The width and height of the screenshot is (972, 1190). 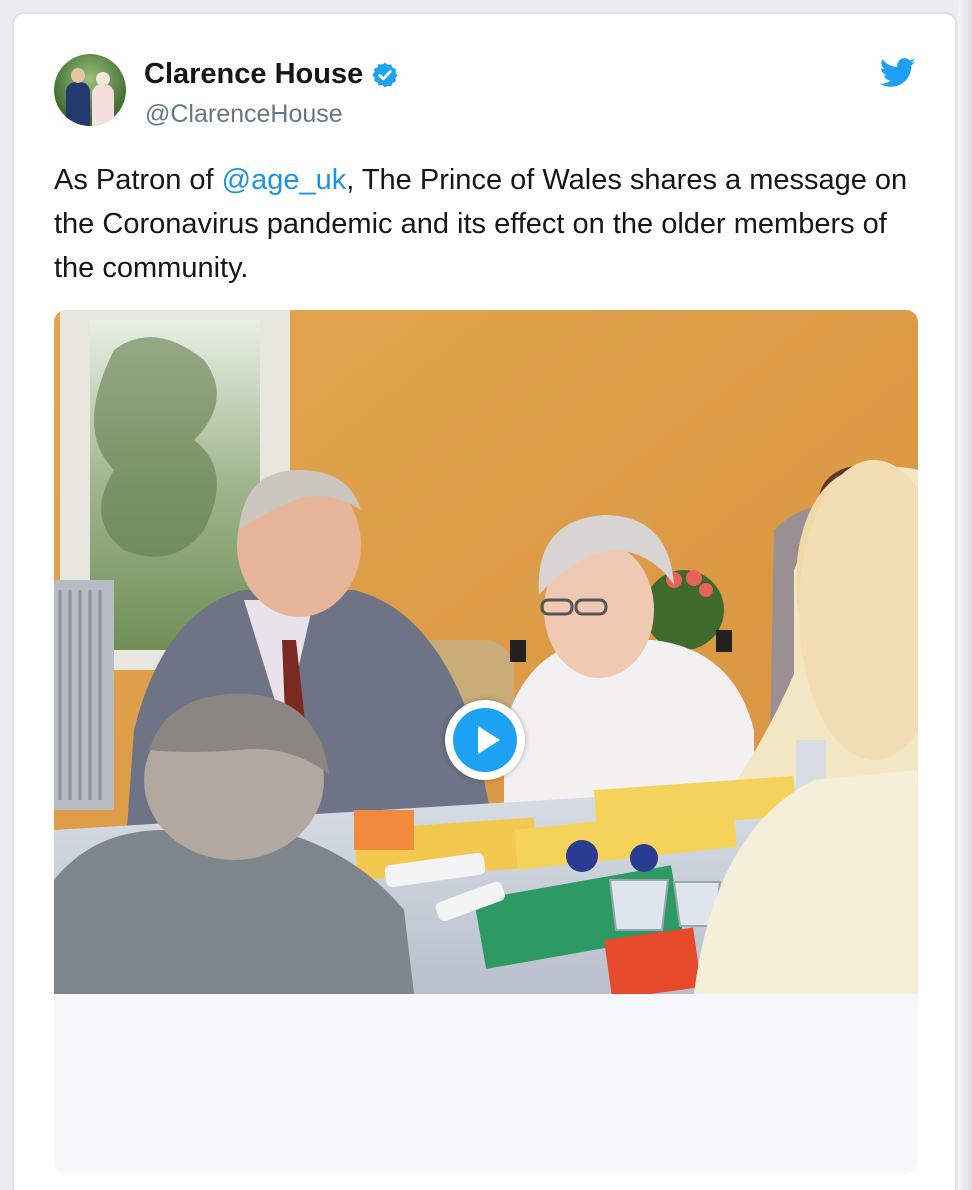 I want to click on mention-link: @age_uk, so click(x=284, y=180).